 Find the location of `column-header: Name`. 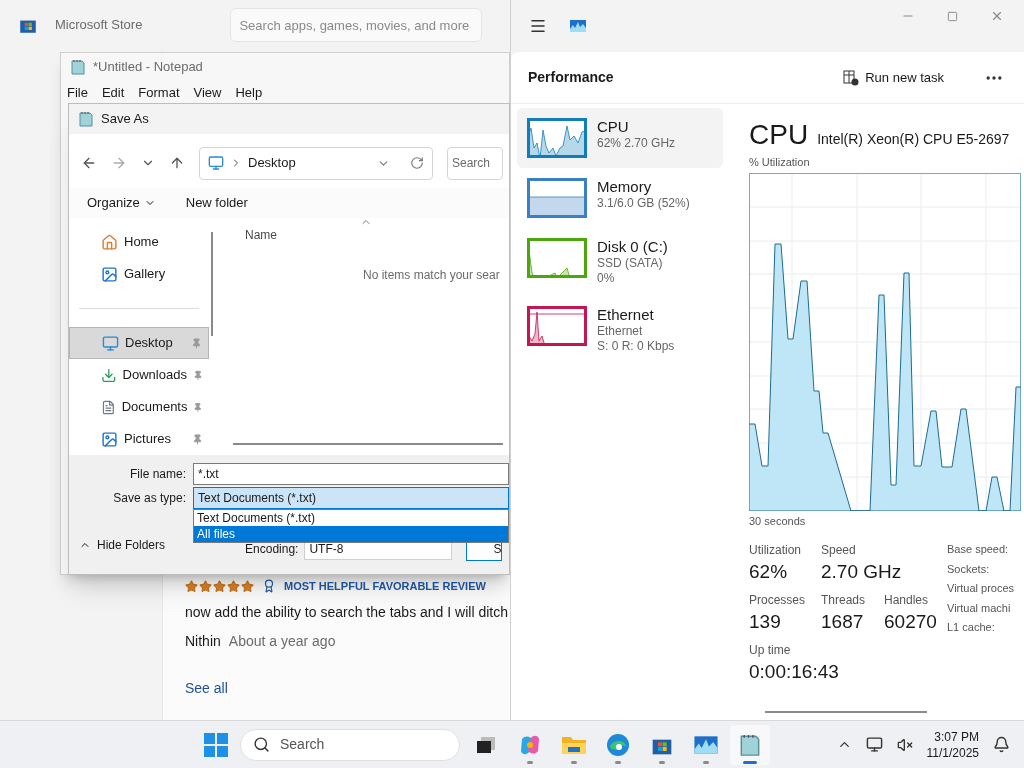

column-header: Name is located at coordinates (261, 235).